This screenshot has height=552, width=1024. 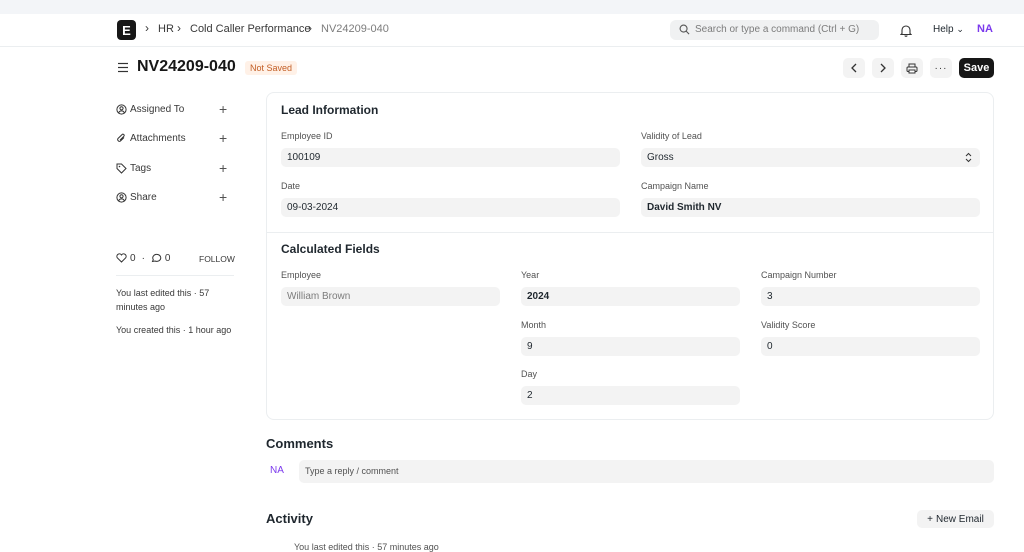 I want to click on new-email-button: + New Email, so click(x=955, y=519).